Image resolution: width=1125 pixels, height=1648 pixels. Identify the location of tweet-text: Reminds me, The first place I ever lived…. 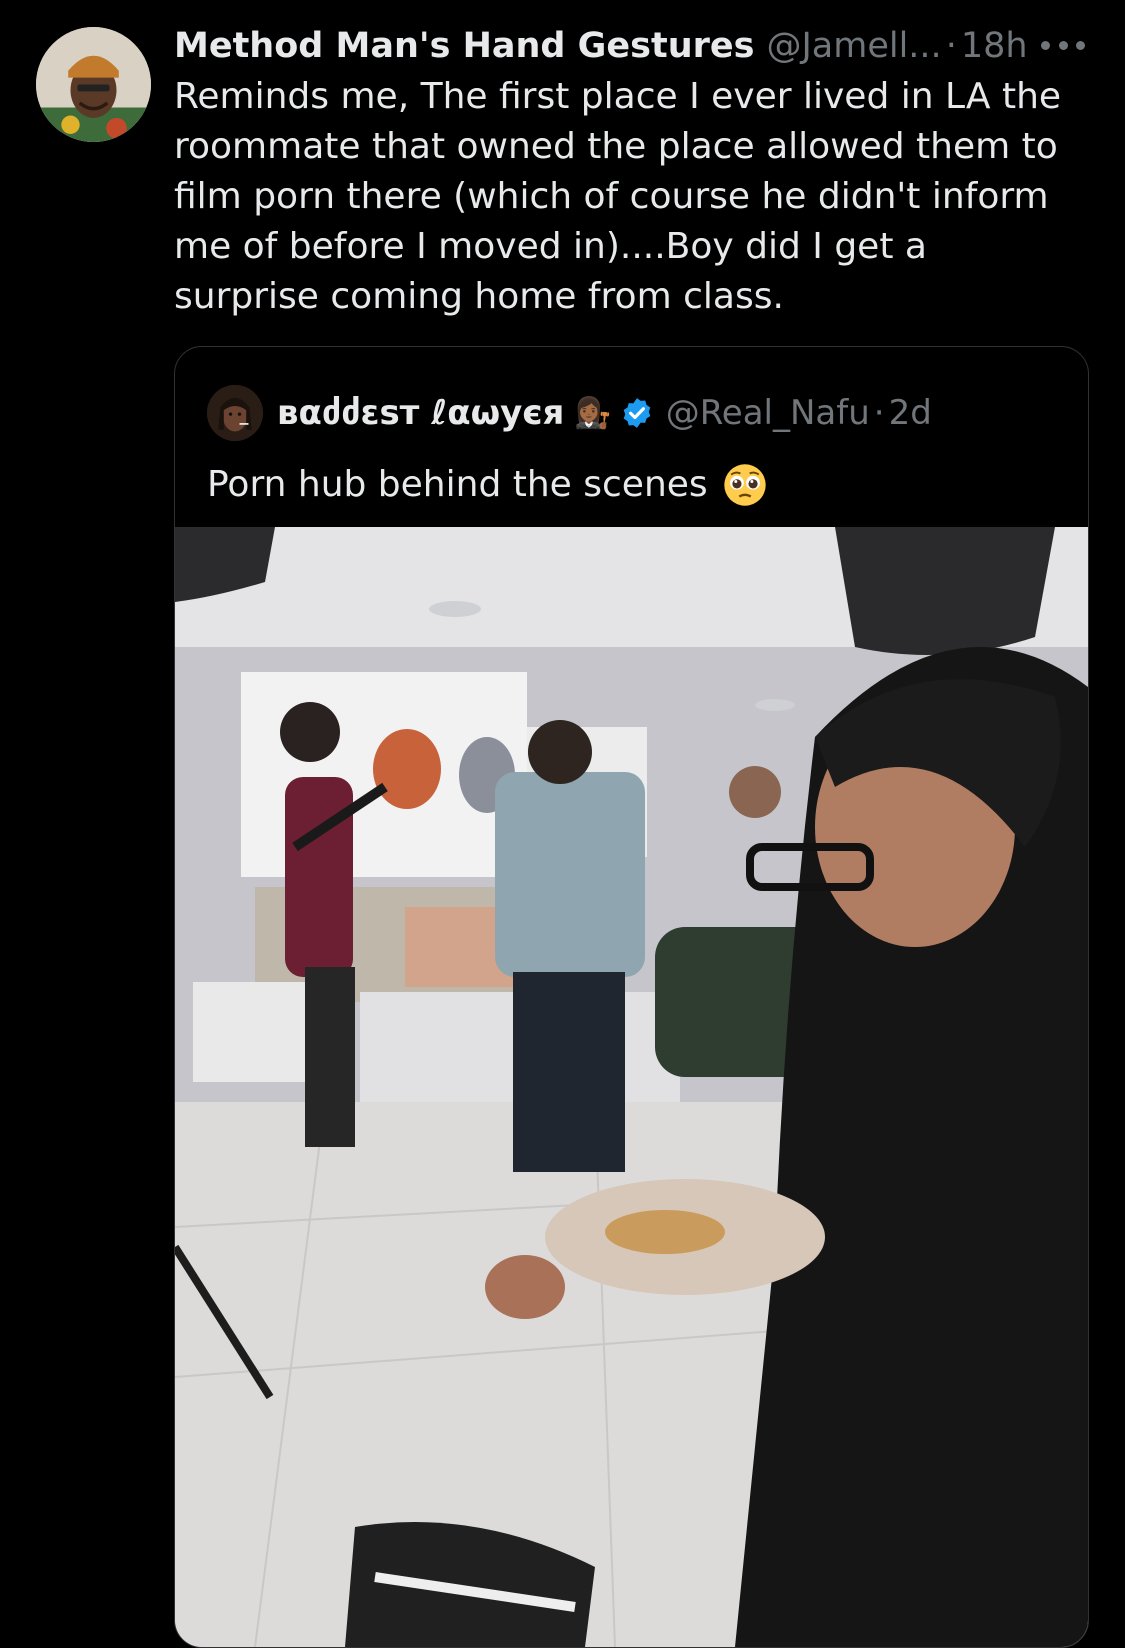
(623, 196).